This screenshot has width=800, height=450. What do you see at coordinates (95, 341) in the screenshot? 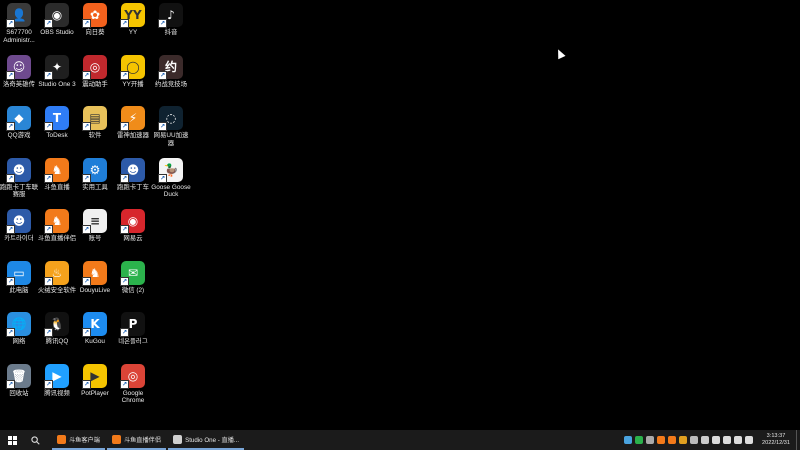
I see `desktop-icon-label: KuGou` at bounding box center [95, 341].